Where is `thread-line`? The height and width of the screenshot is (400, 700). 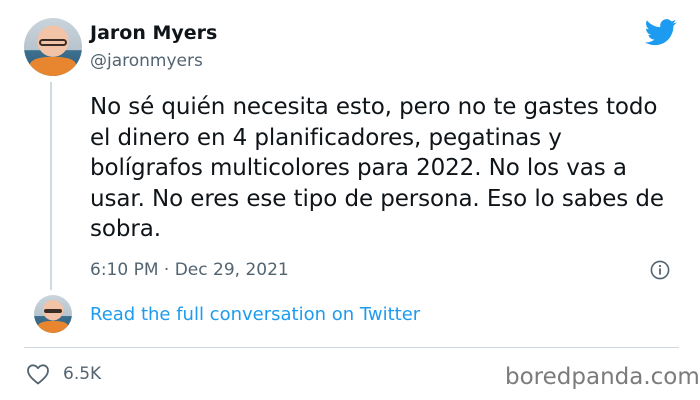 thread-line is located at coordinates (51, 186).